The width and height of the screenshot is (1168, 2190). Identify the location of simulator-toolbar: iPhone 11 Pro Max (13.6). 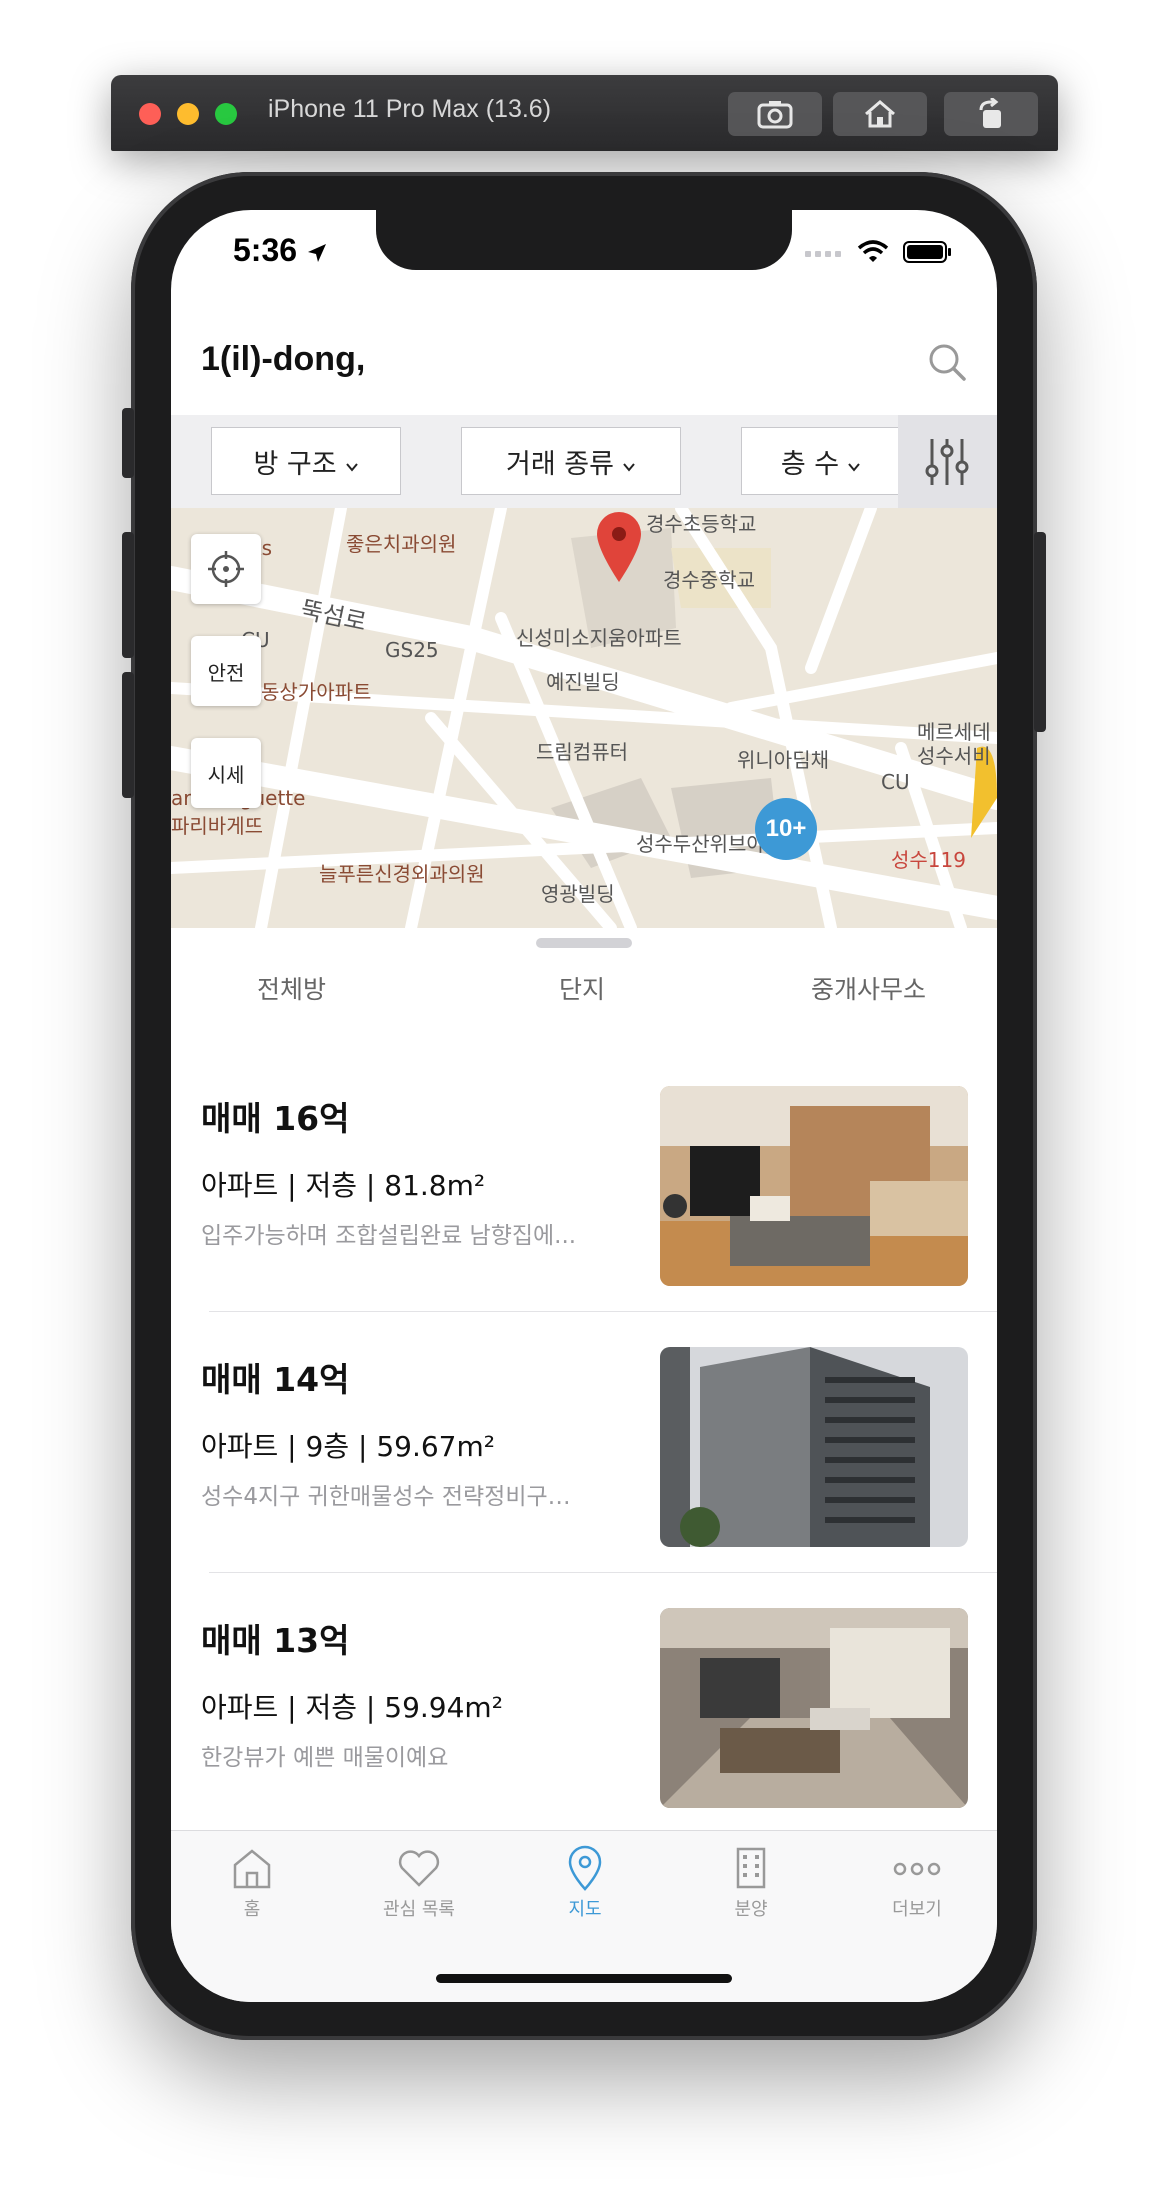
(584, 113).